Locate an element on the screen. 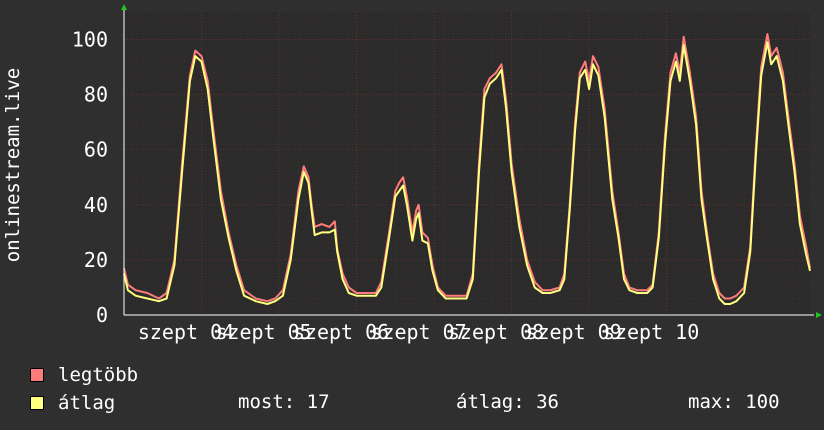 This screenshot has height=430, width=824. y-tick-label: 40 is located at coordinates (96, 205).